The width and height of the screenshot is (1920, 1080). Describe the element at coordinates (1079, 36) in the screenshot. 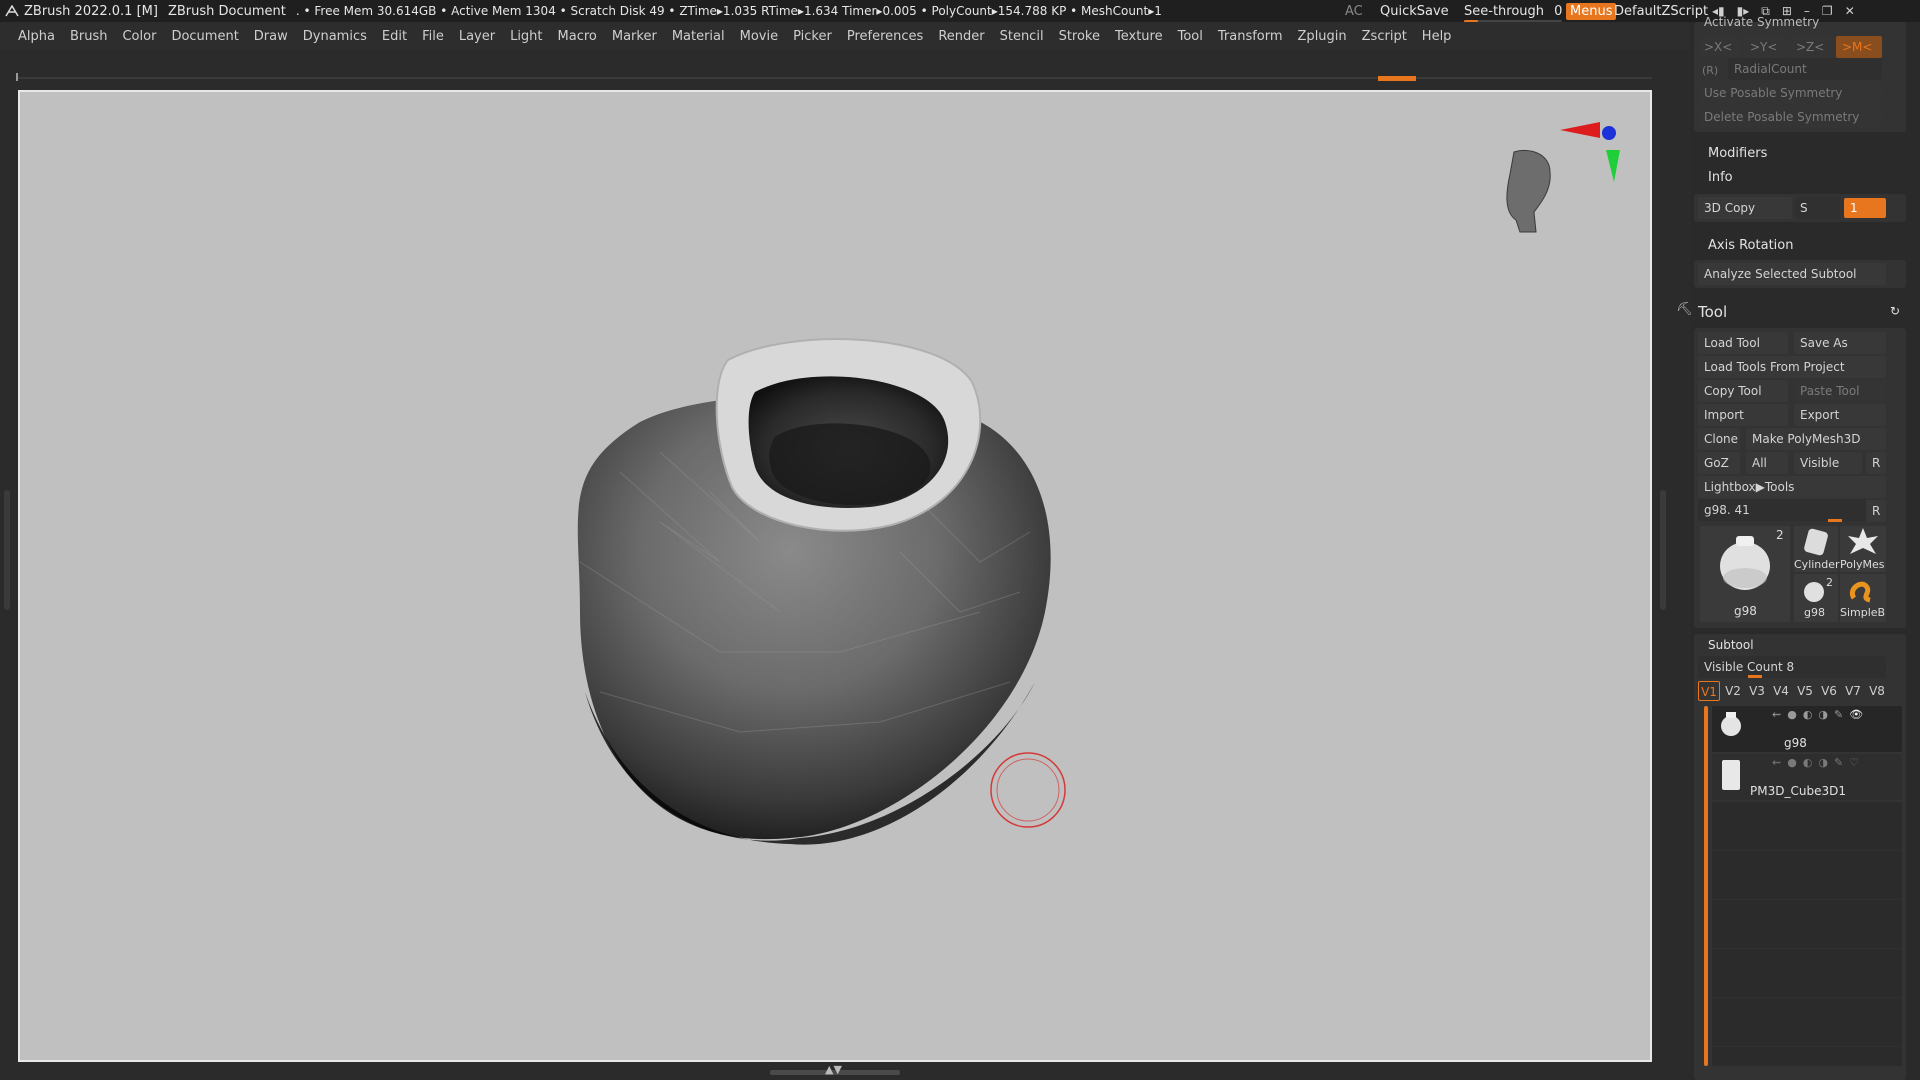

I see `menu-stroke: Stroke` at that location.